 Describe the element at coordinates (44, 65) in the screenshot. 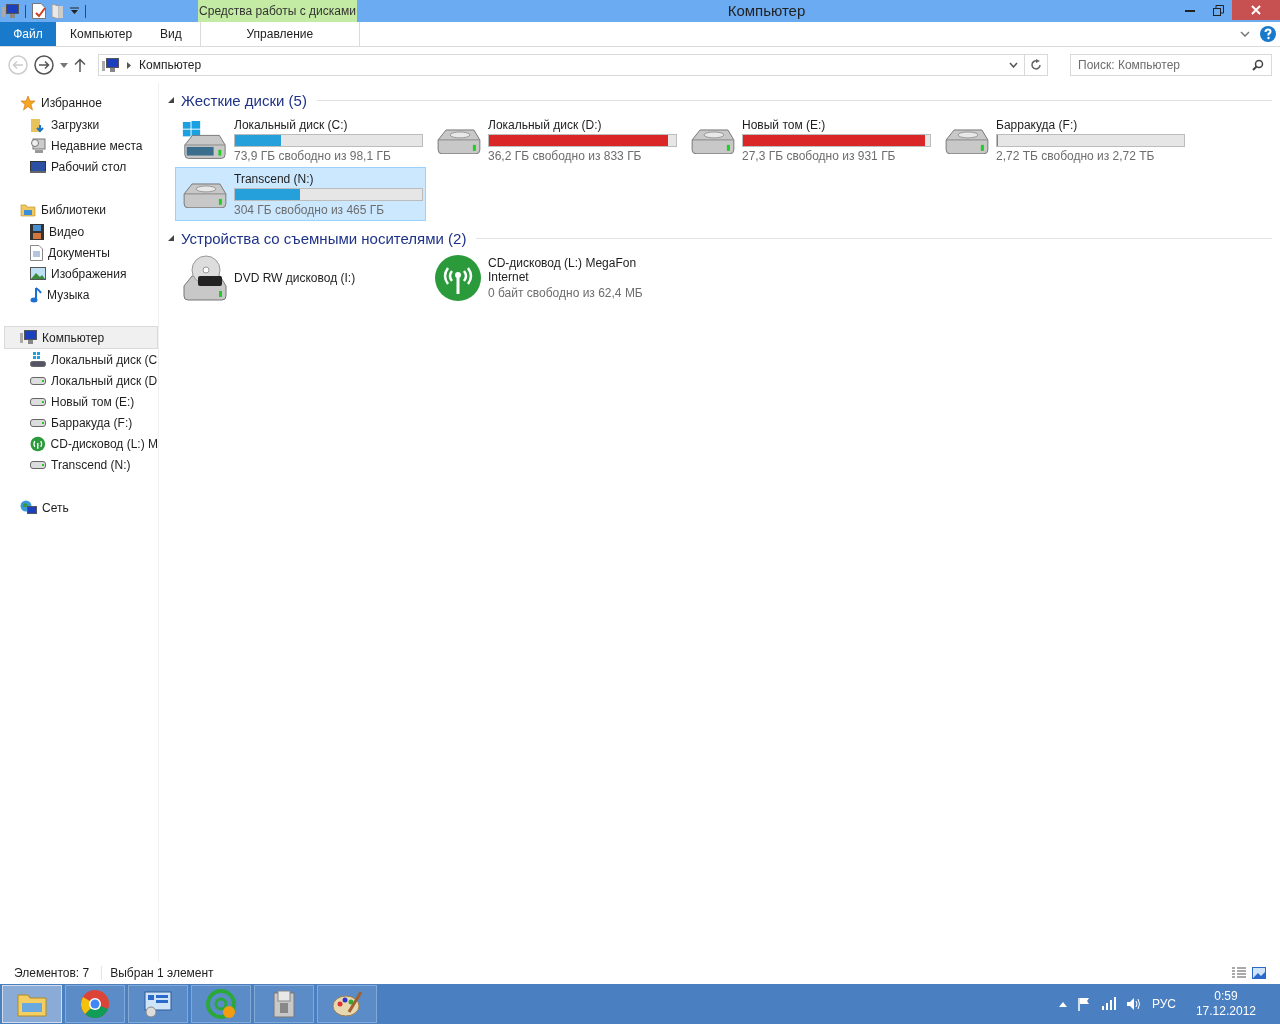

I see `forward-button` at that location.